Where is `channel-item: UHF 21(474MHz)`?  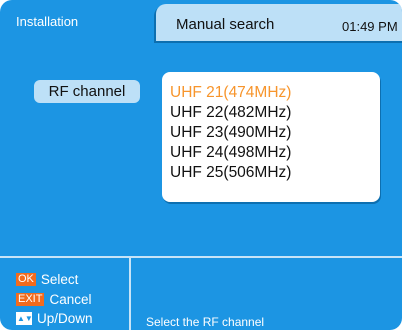 channel-item: UHF 21(474MHz) is located at coordinates (230, 93).